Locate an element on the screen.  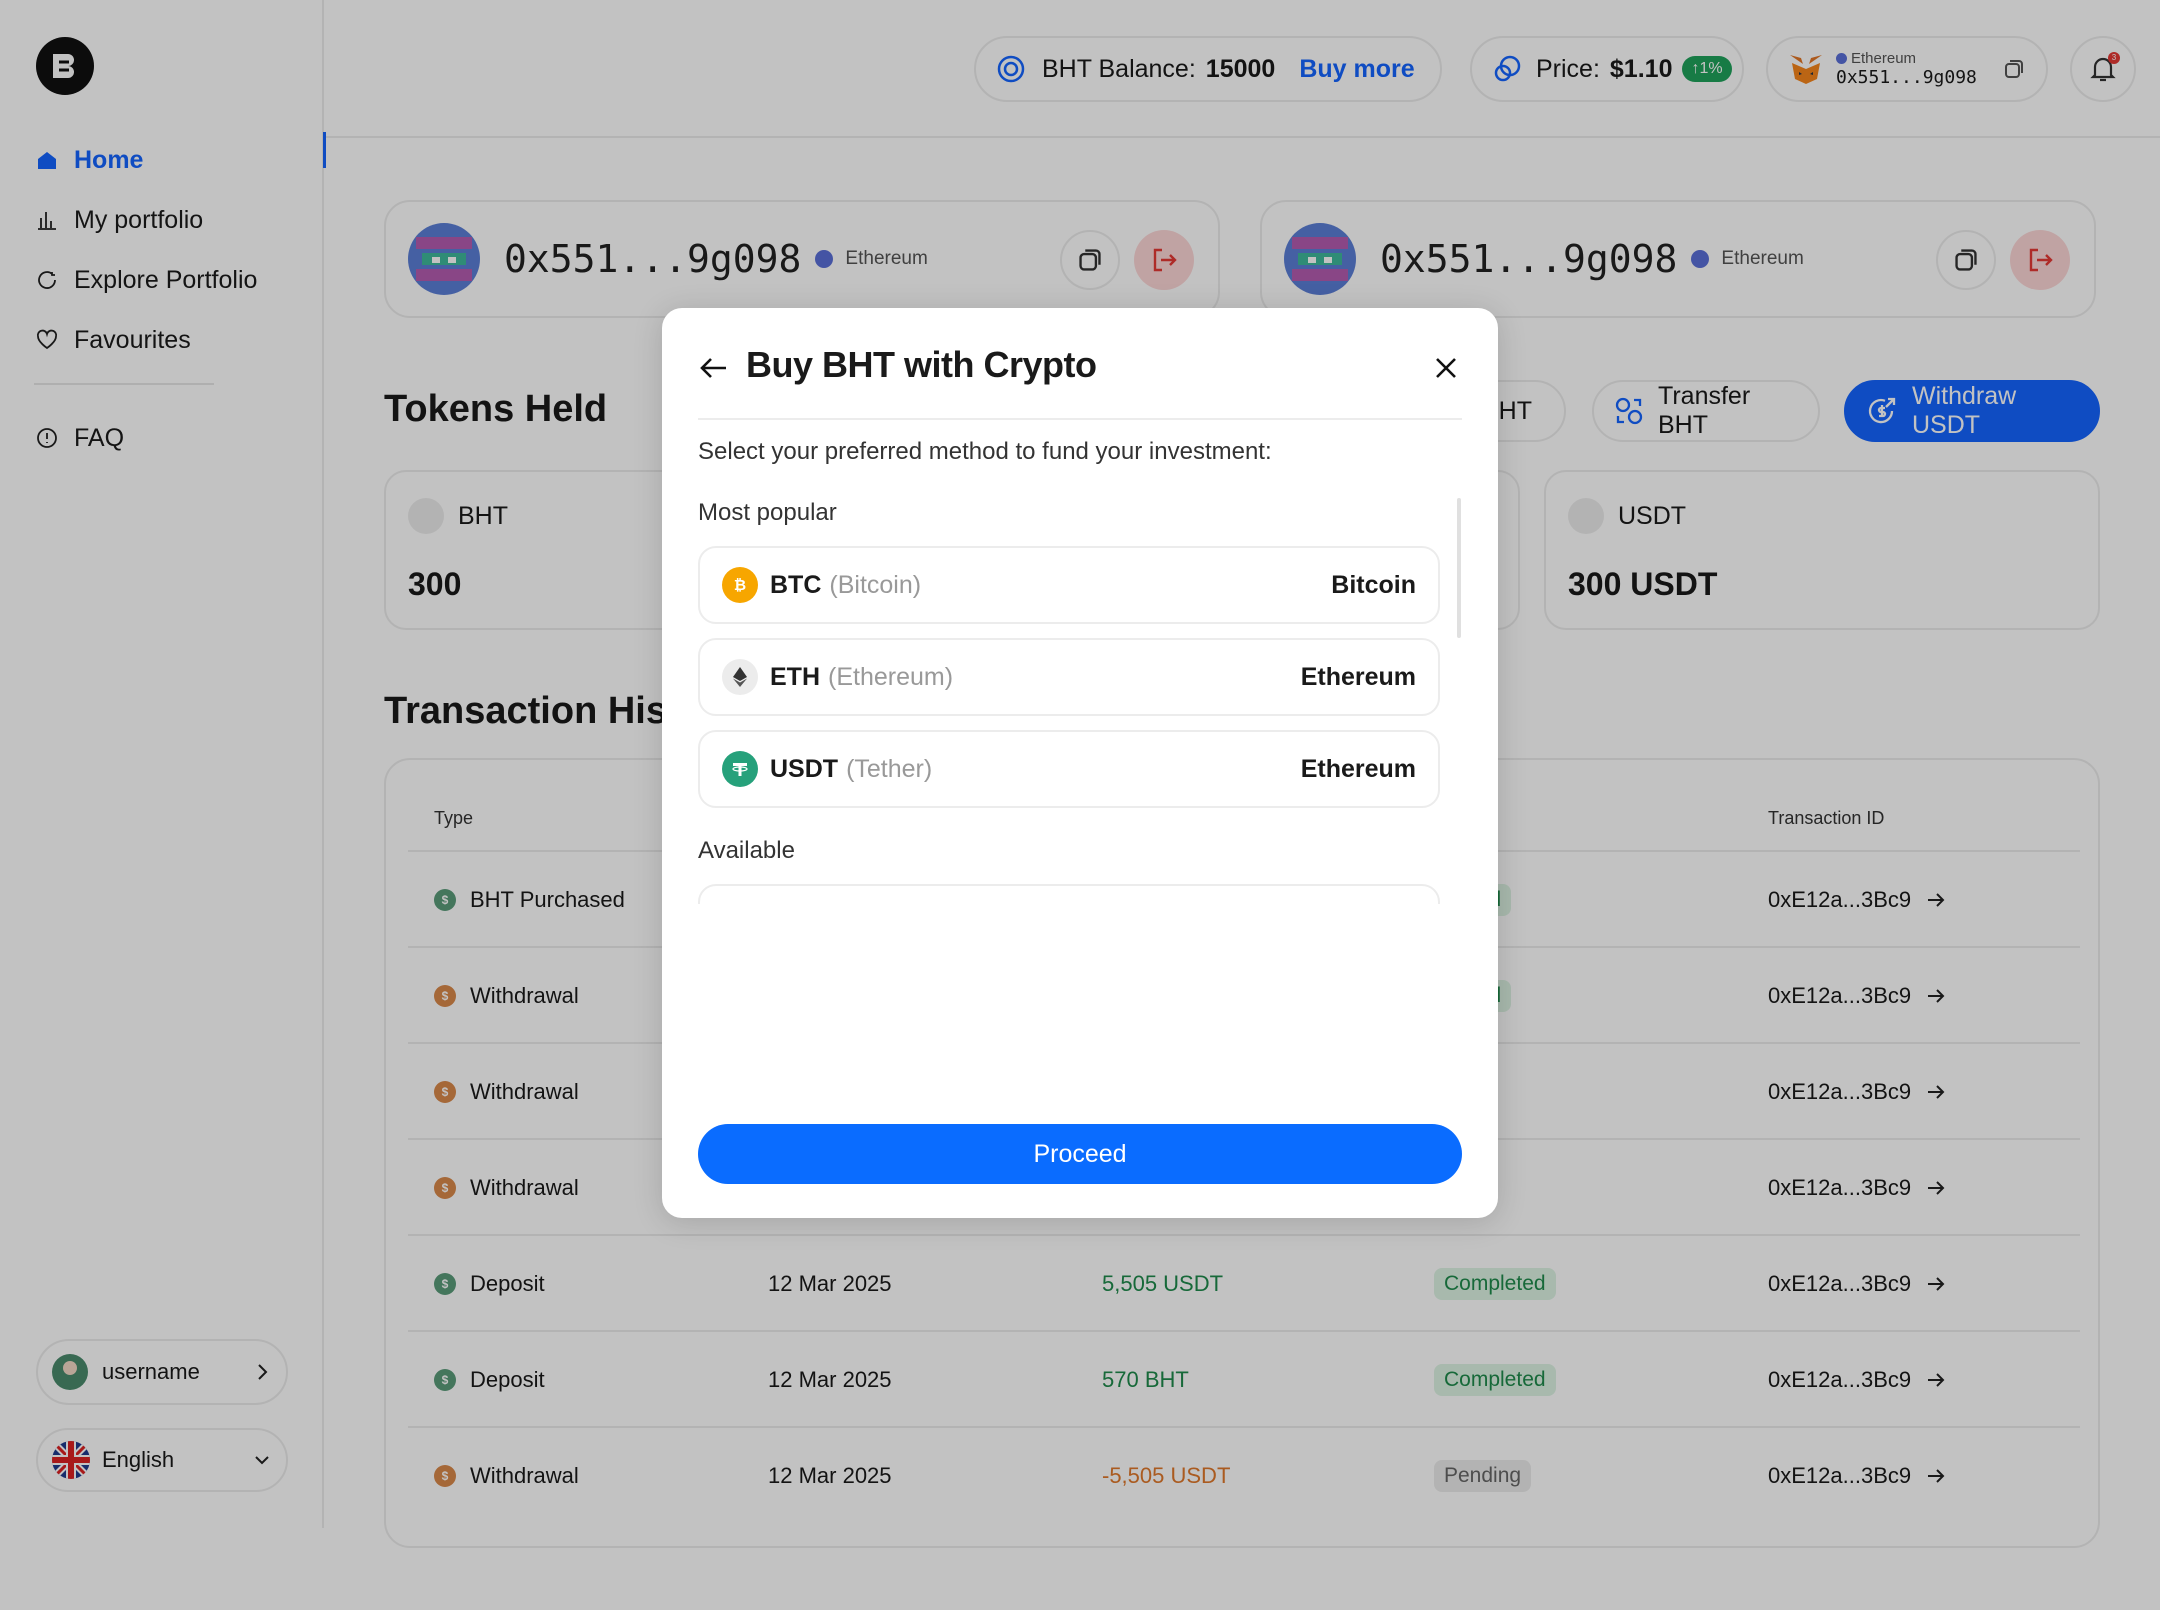
bitcoin-icon: ₿ is located at coordinates (740, 585).